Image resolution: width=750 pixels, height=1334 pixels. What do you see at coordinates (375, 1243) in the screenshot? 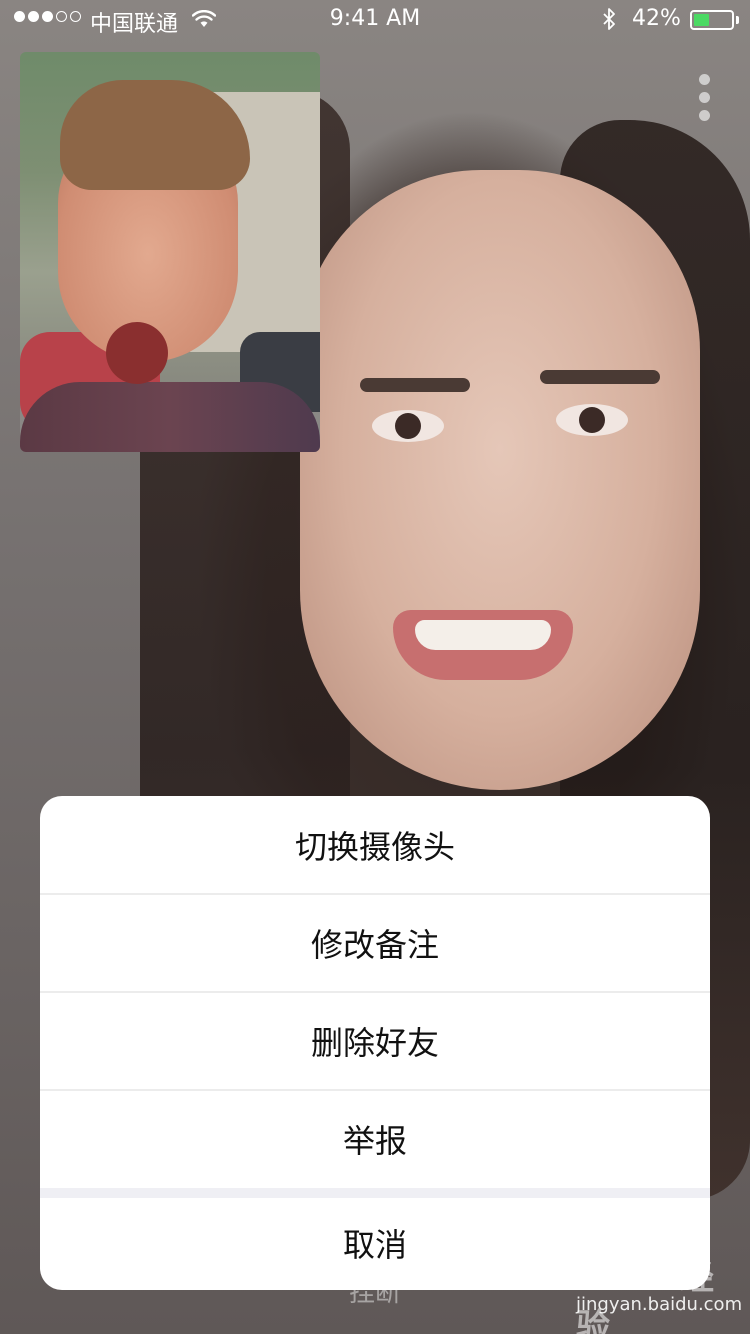
I see `cancel-button: 取消` at bounding box center [375, 1243].